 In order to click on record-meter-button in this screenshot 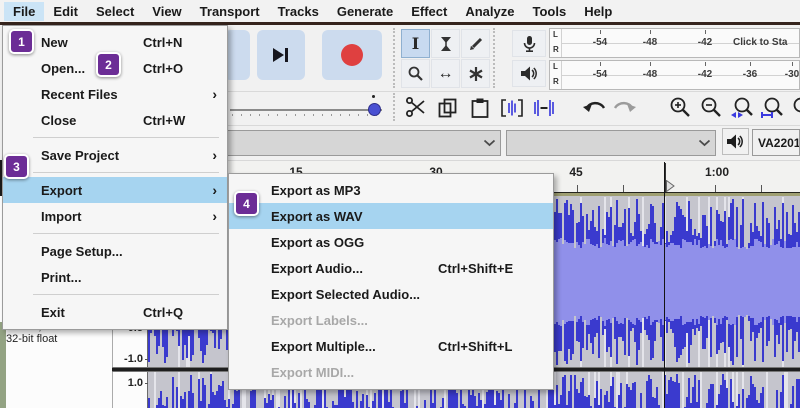, I will do `click(529, 43)`.